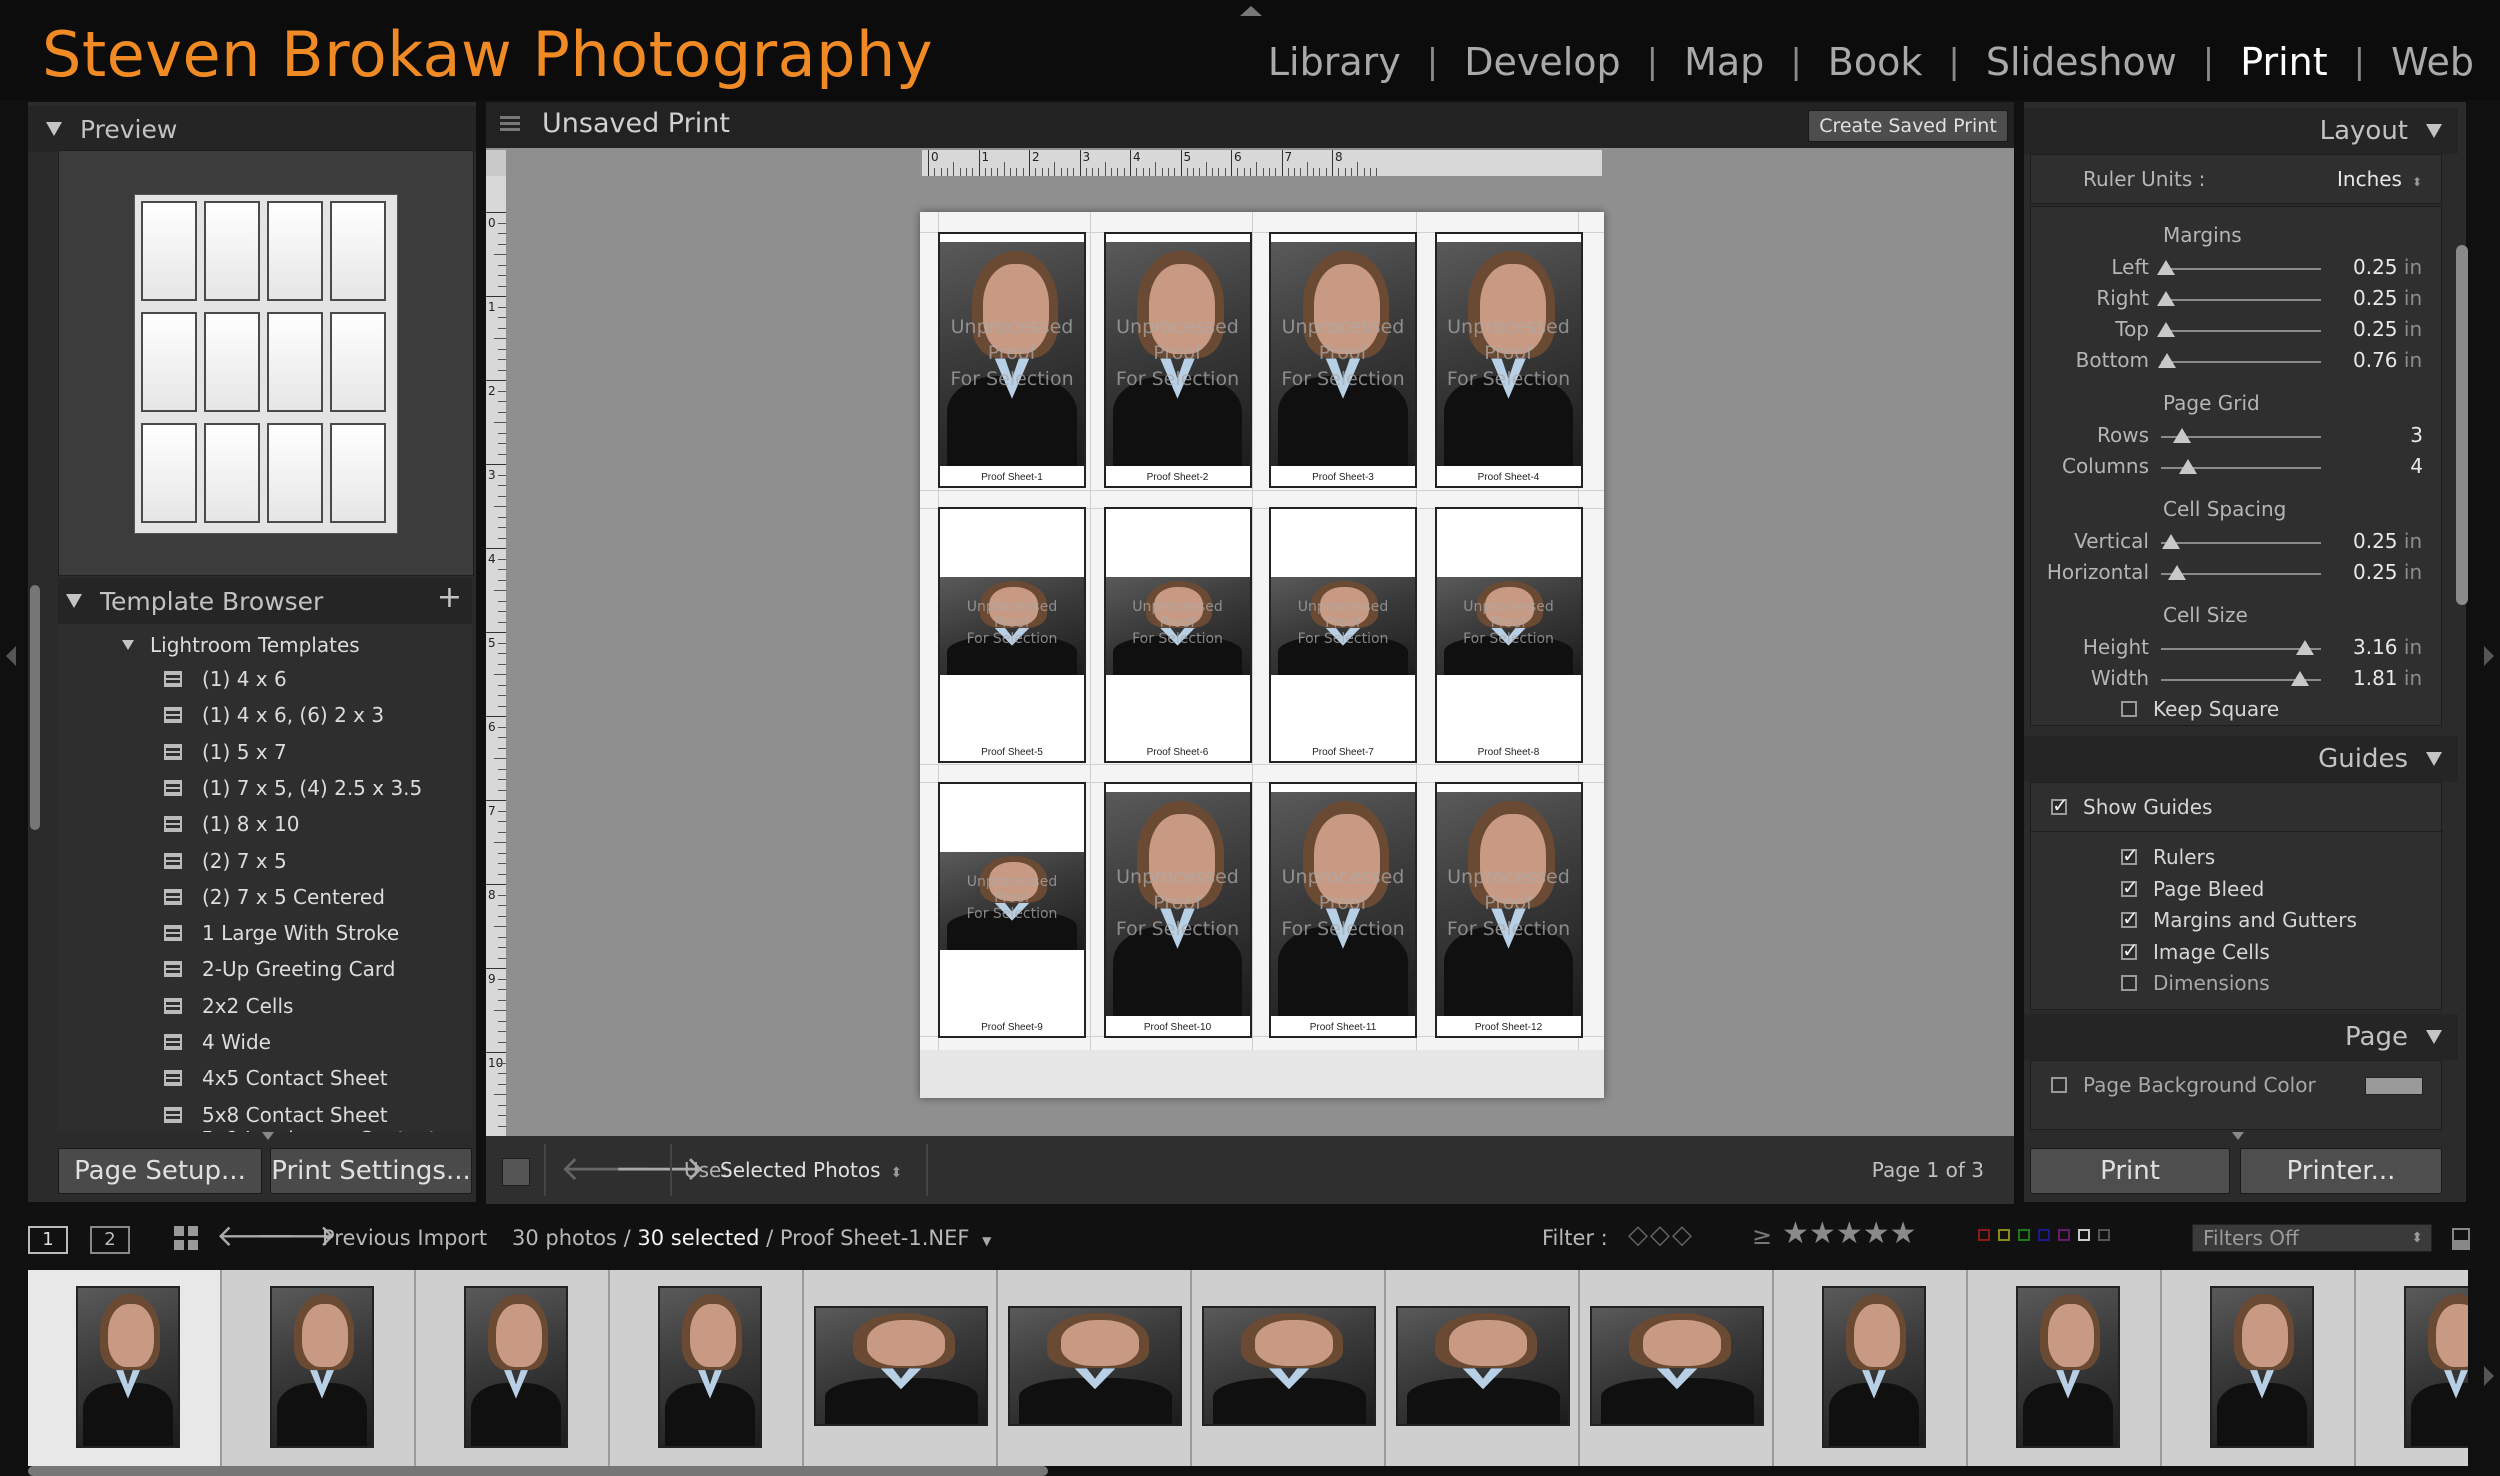 The height and width of the screenshot is (1476, 2500). I want to click on main-screen-button: 1, so click(48, 1240).